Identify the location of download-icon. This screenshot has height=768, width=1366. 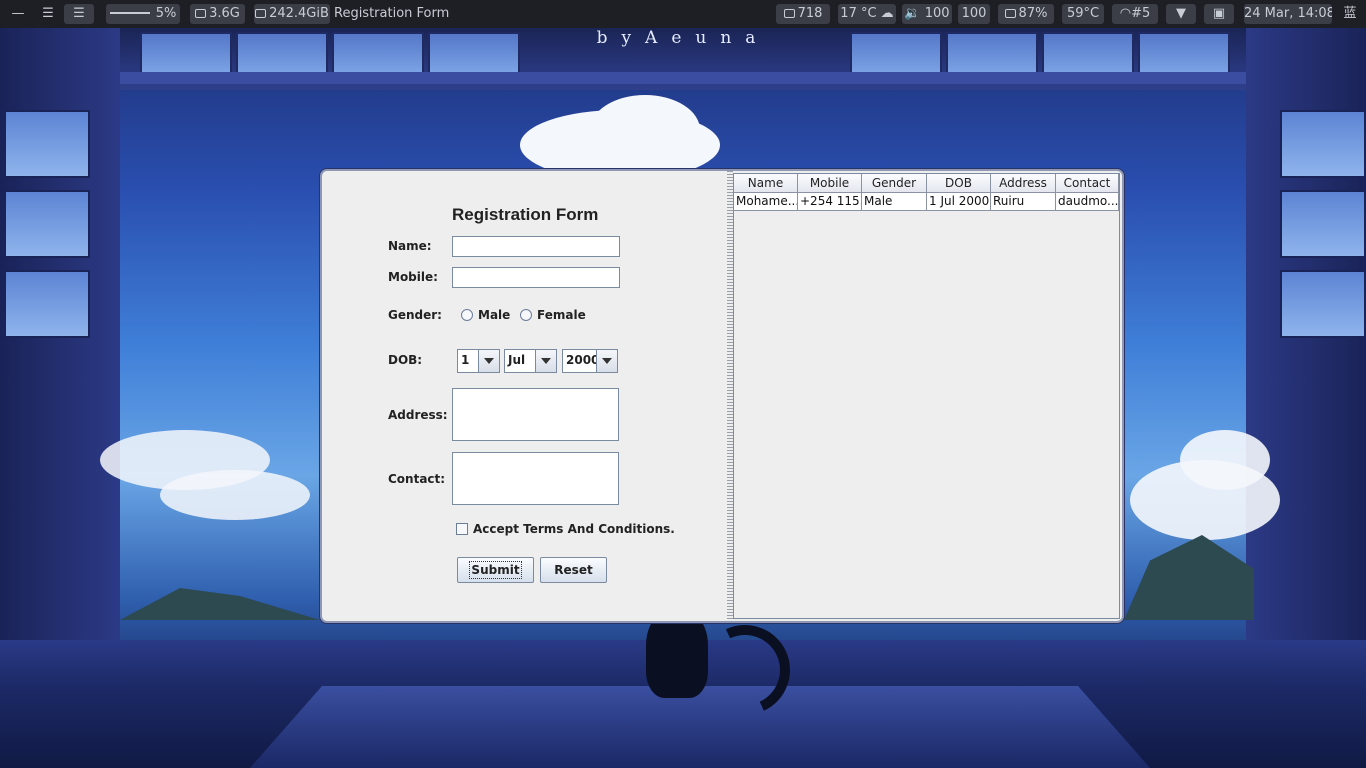
(789, 13).